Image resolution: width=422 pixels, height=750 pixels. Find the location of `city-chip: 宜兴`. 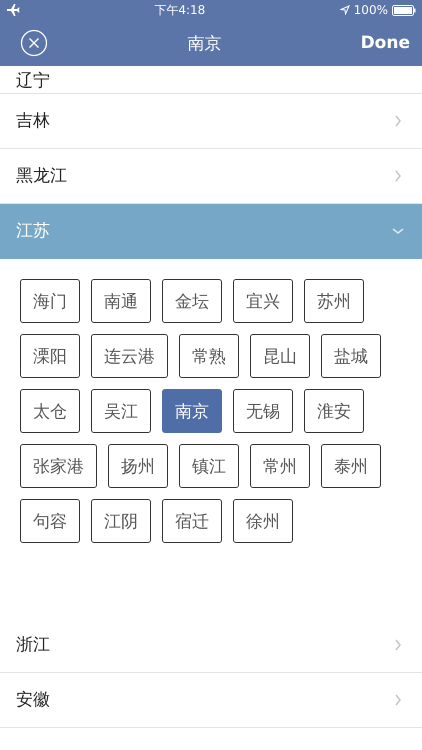

city-chip: 宜兴 is located at coordinates (263, 301).